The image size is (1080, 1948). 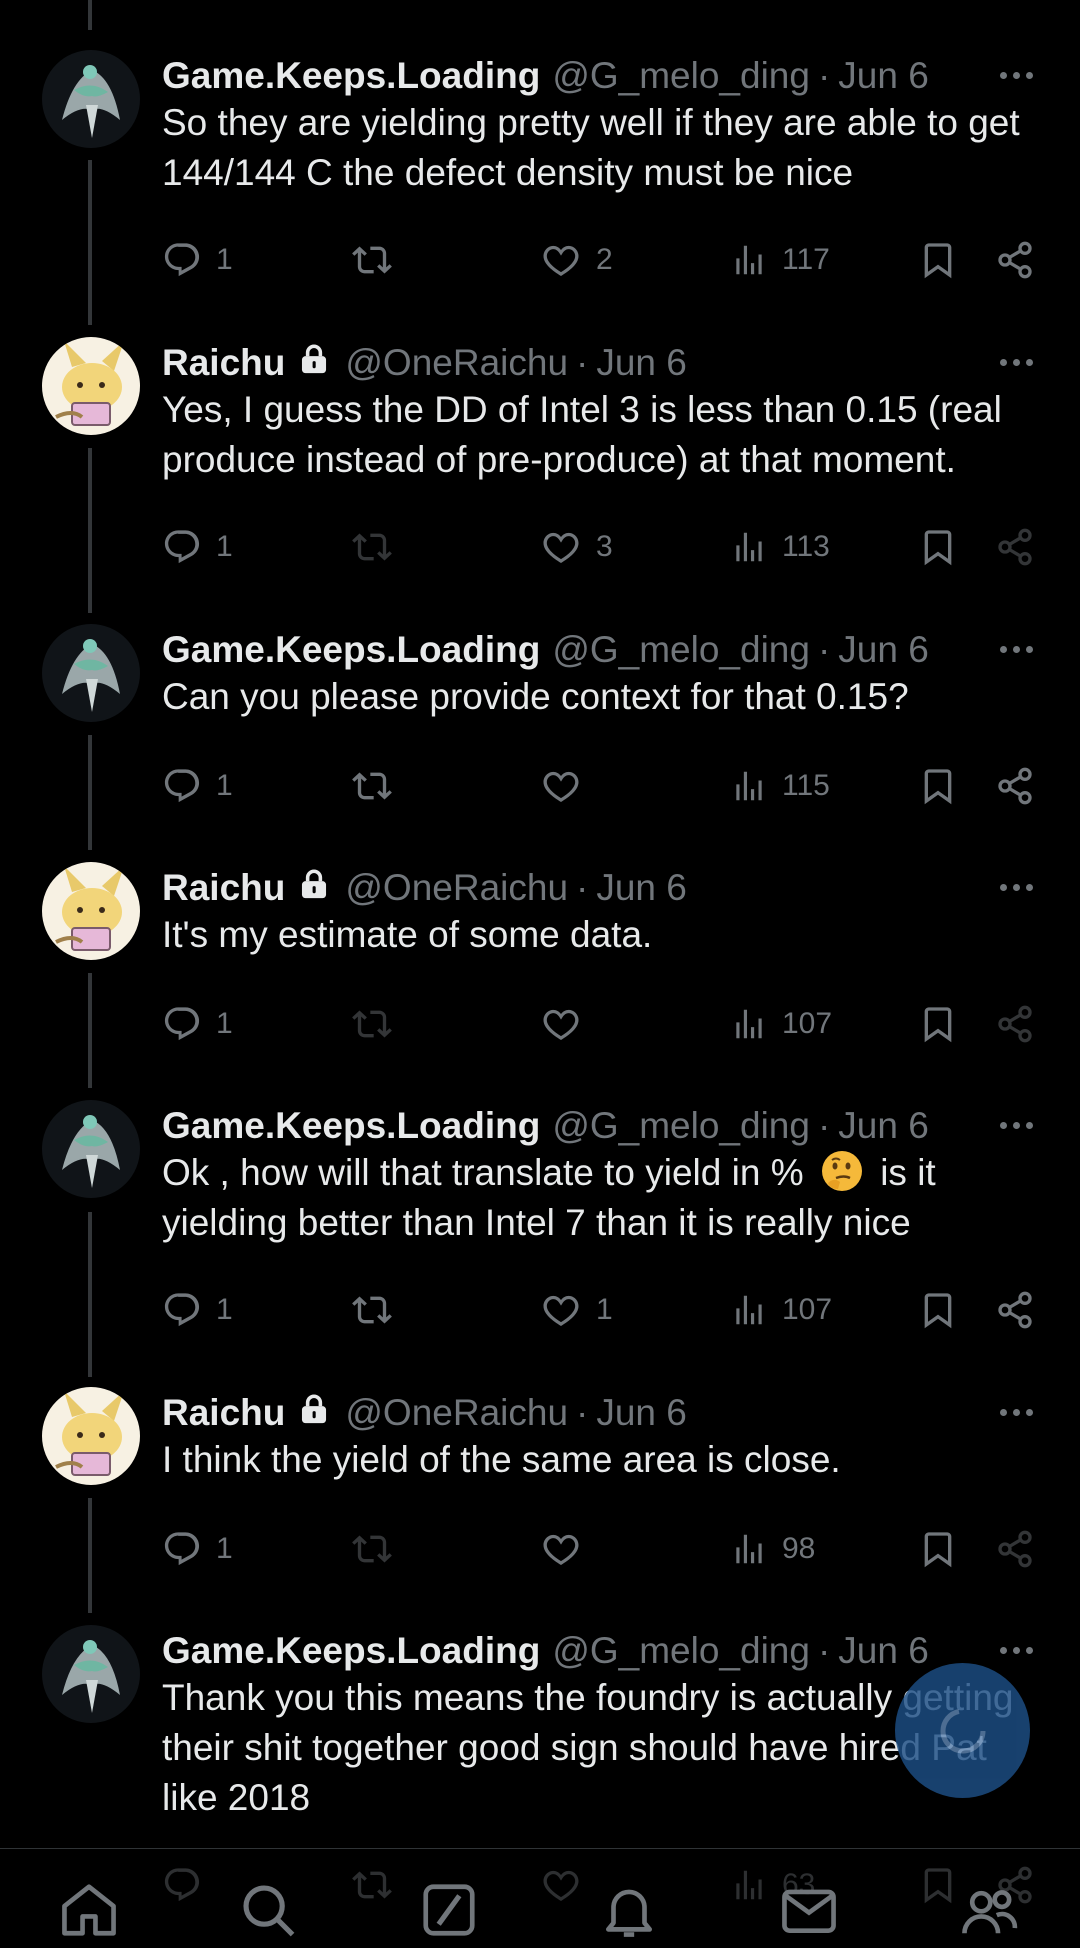 What do you see at coordinates (224, 1023) in the screenshot?
I see `reply-count: 1` at bounding box center [224, 1023].